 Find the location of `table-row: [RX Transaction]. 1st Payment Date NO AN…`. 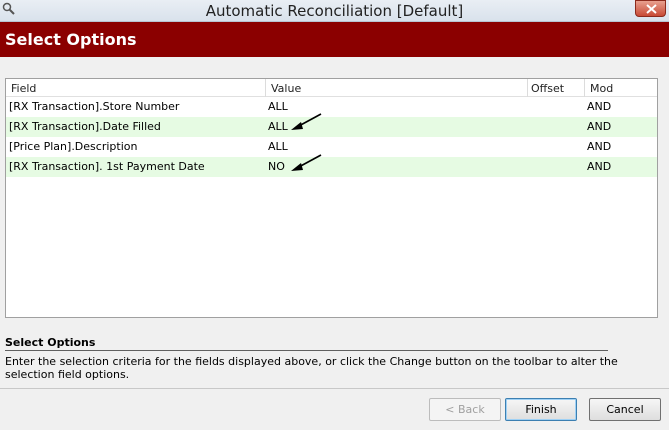

table-row: [RX Transaction]. 1st Payment Date NO AN… is located at coordinates (331, 167).